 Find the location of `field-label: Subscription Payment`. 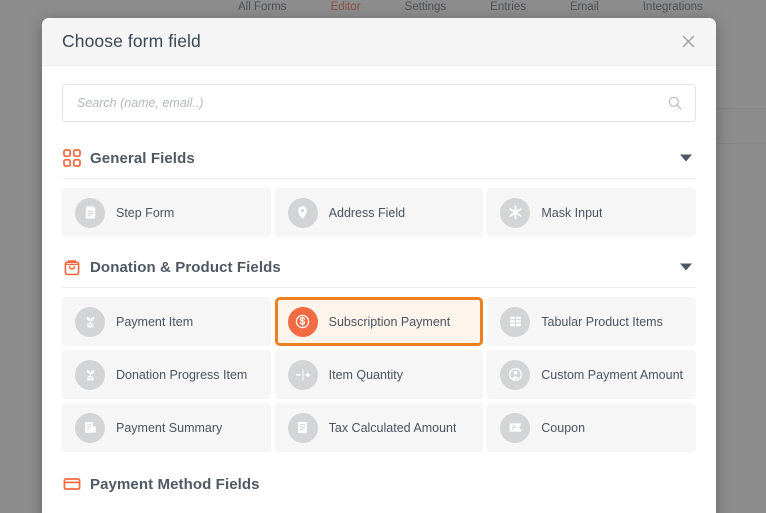

field-label: Subscription Payment is located at coordinates (389, 321).